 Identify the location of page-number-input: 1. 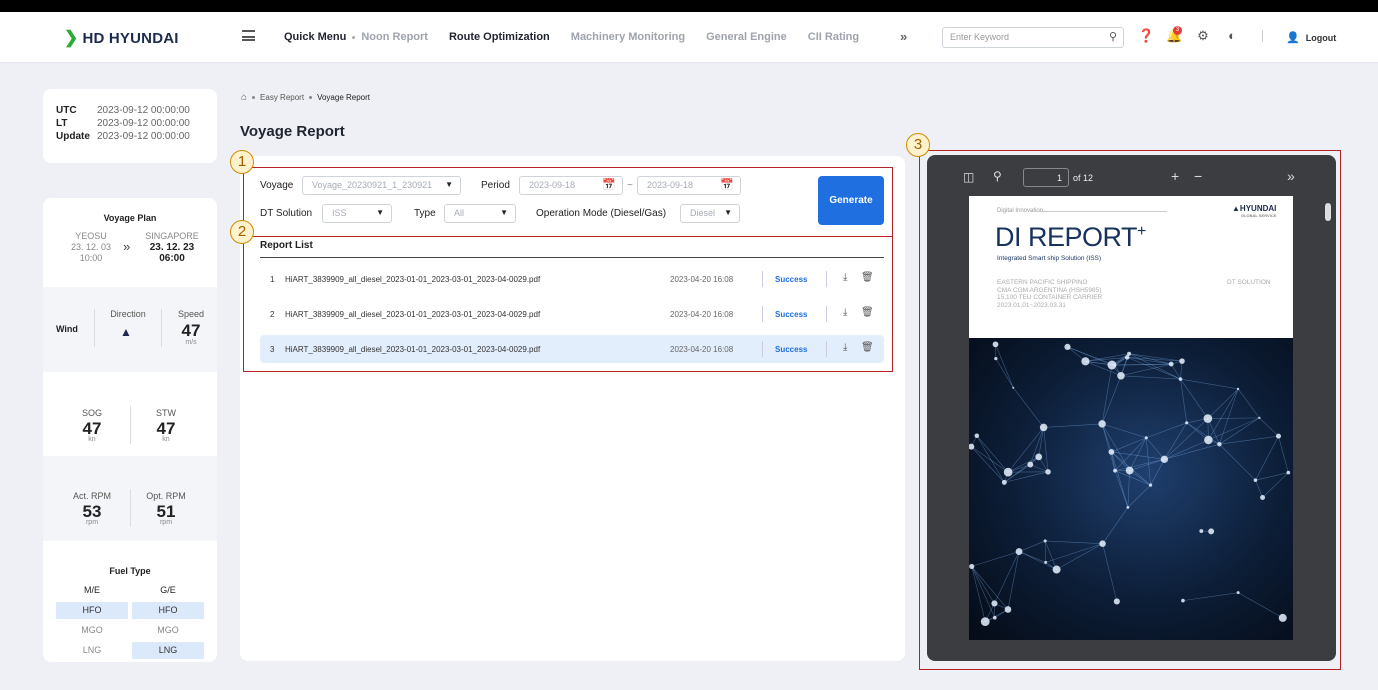
(1046, 177).